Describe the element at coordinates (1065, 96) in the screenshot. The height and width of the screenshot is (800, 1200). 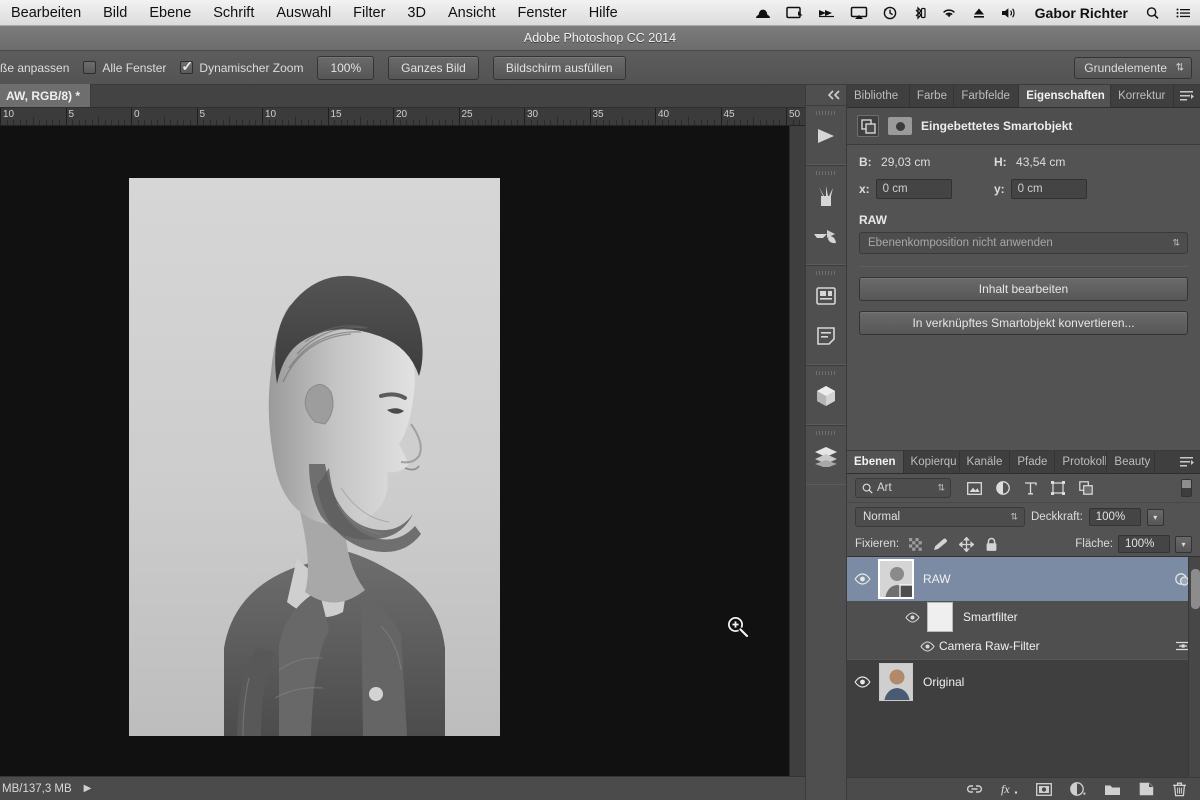
I see `tab-eigenschaften: Eigenschaften` at that location.